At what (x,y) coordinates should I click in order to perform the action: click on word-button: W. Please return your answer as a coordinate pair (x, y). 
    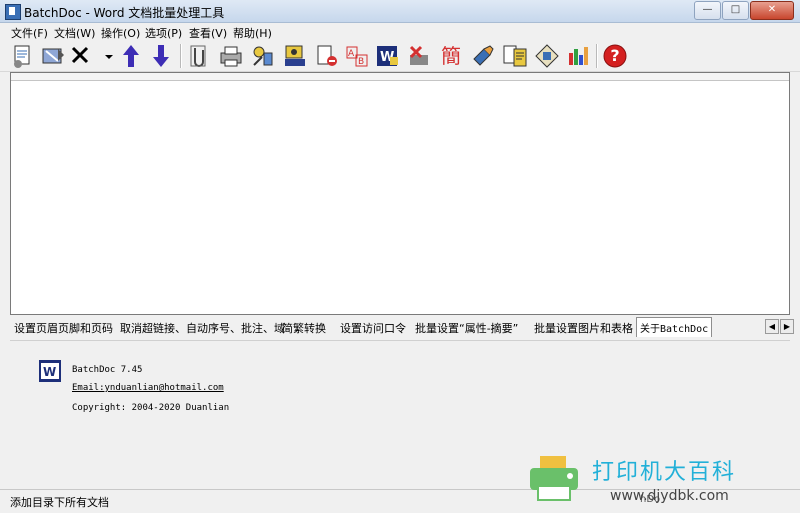
    Looking at the image, I should click on (387, 56).